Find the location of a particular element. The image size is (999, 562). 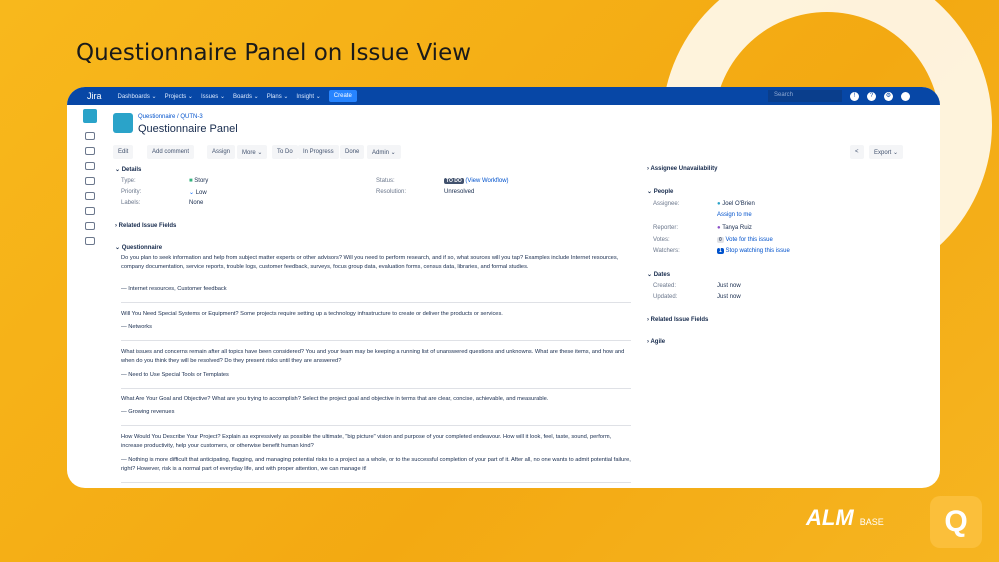

related-fields-toggle: › Related Issue Fields is located at coordinates (145, 226).